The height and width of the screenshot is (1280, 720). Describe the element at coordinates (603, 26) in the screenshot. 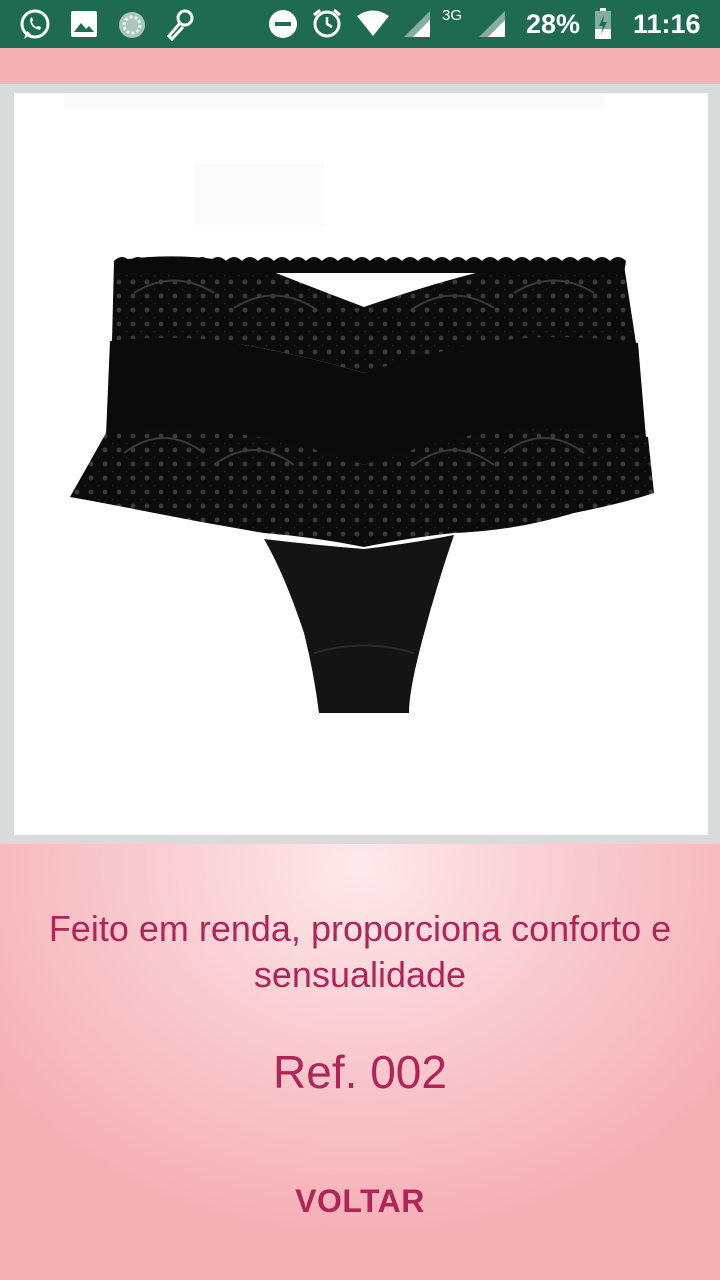

I see `battery-charging-icon` at that location.